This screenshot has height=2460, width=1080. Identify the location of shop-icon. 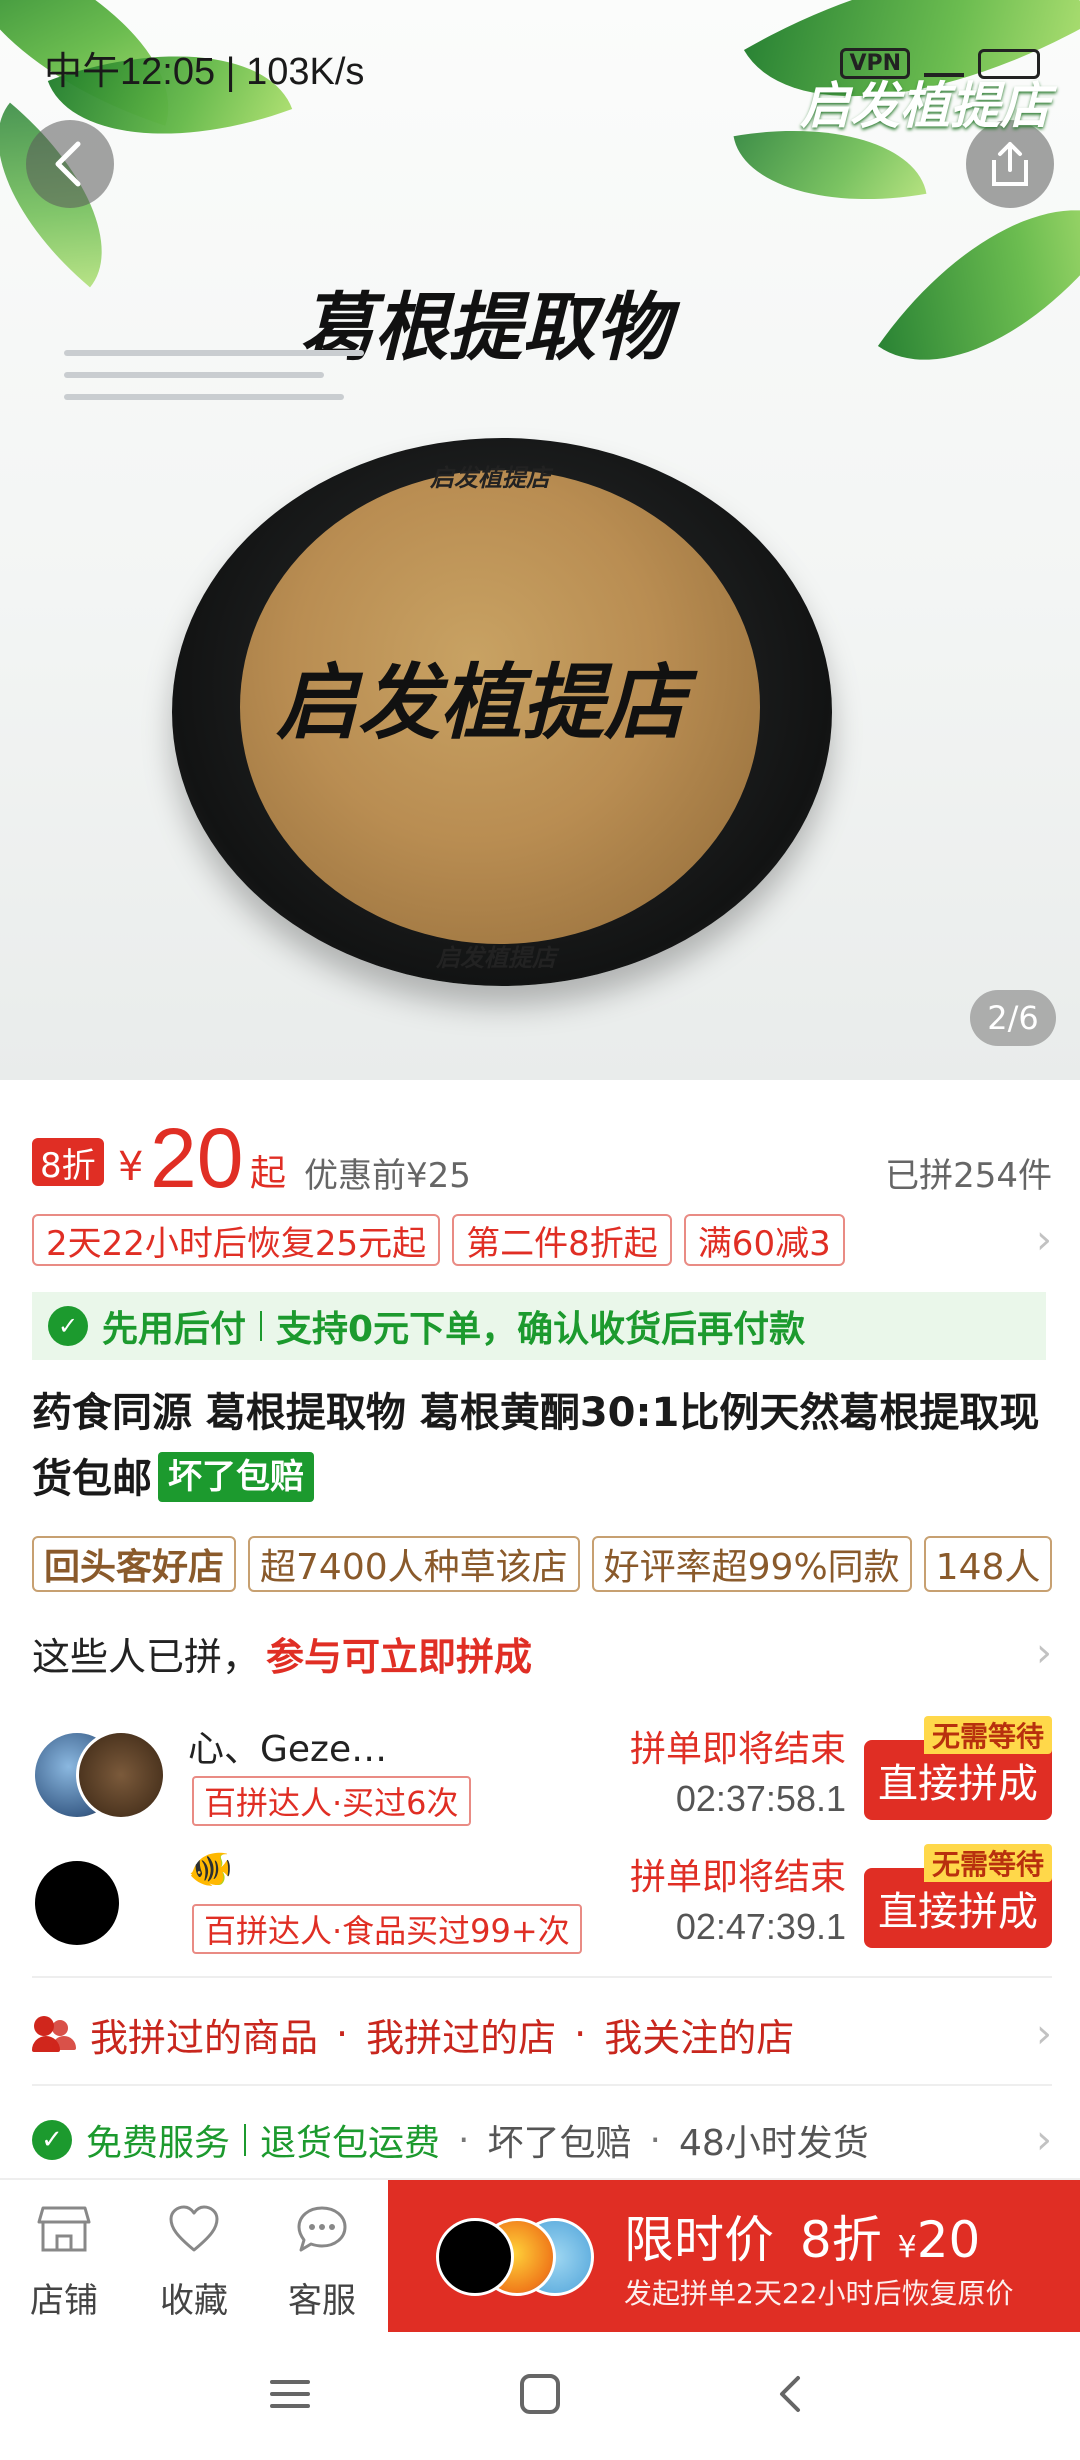
(64, 2229).